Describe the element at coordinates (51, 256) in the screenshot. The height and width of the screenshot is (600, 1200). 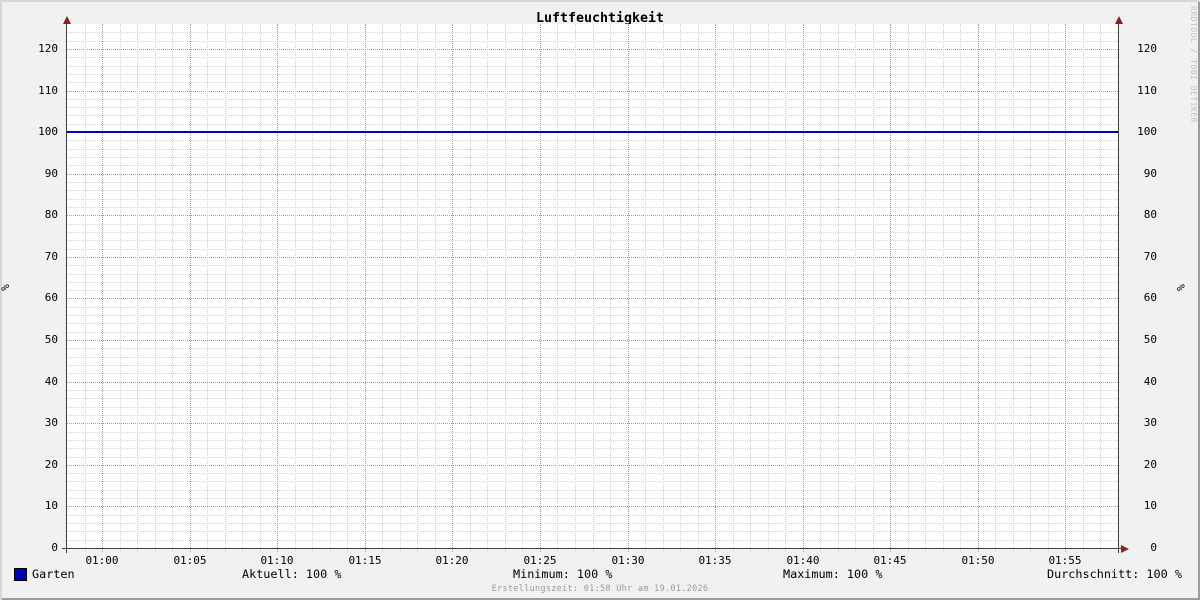
I see `y-tick-label-left: 70` at that location.